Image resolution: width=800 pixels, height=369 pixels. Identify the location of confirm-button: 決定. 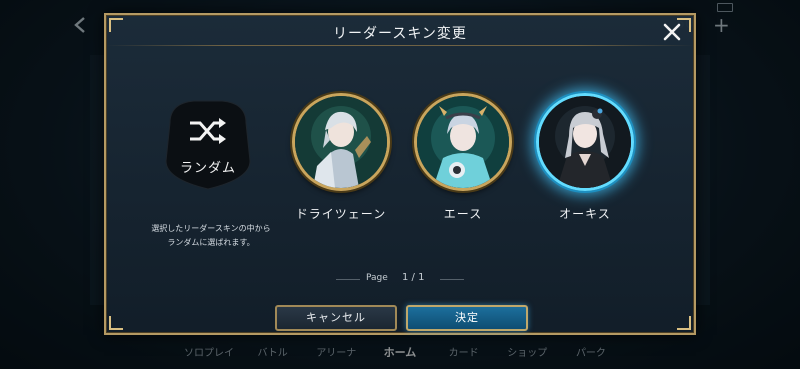
(467, 318).